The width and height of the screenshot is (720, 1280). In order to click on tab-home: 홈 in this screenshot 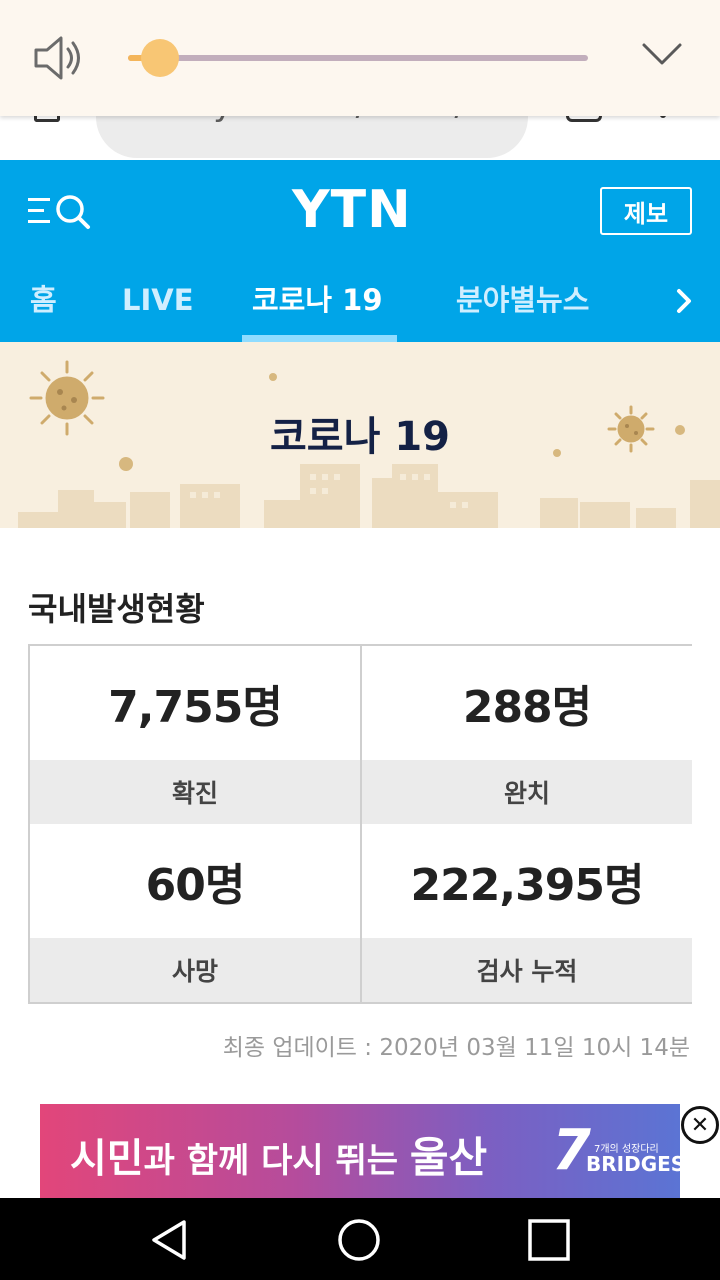, I will do `click(43, 300)`.